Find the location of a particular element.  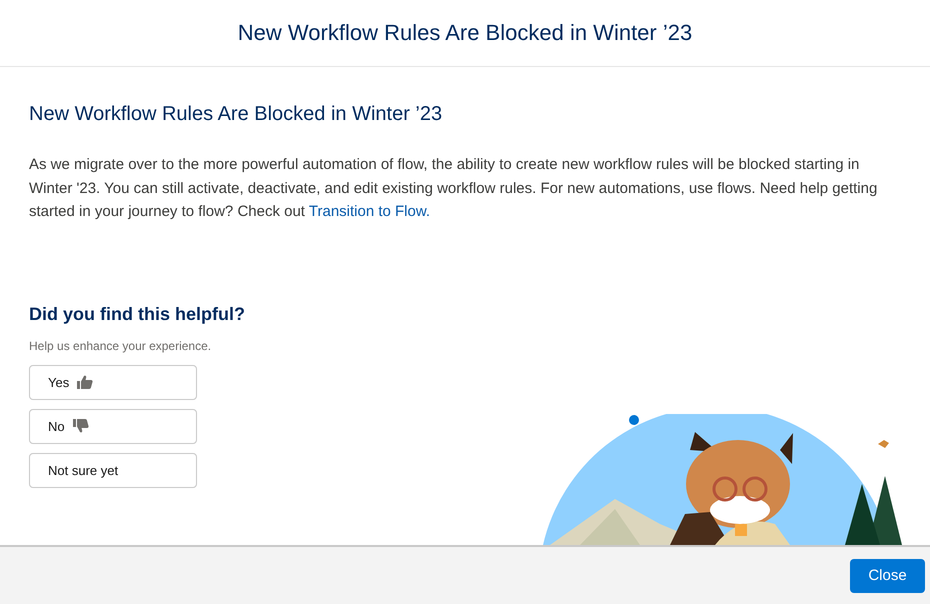

article-heading: New Workflow Rules Are Blocked in Winter ’23 is located at coordinates (236, 114).